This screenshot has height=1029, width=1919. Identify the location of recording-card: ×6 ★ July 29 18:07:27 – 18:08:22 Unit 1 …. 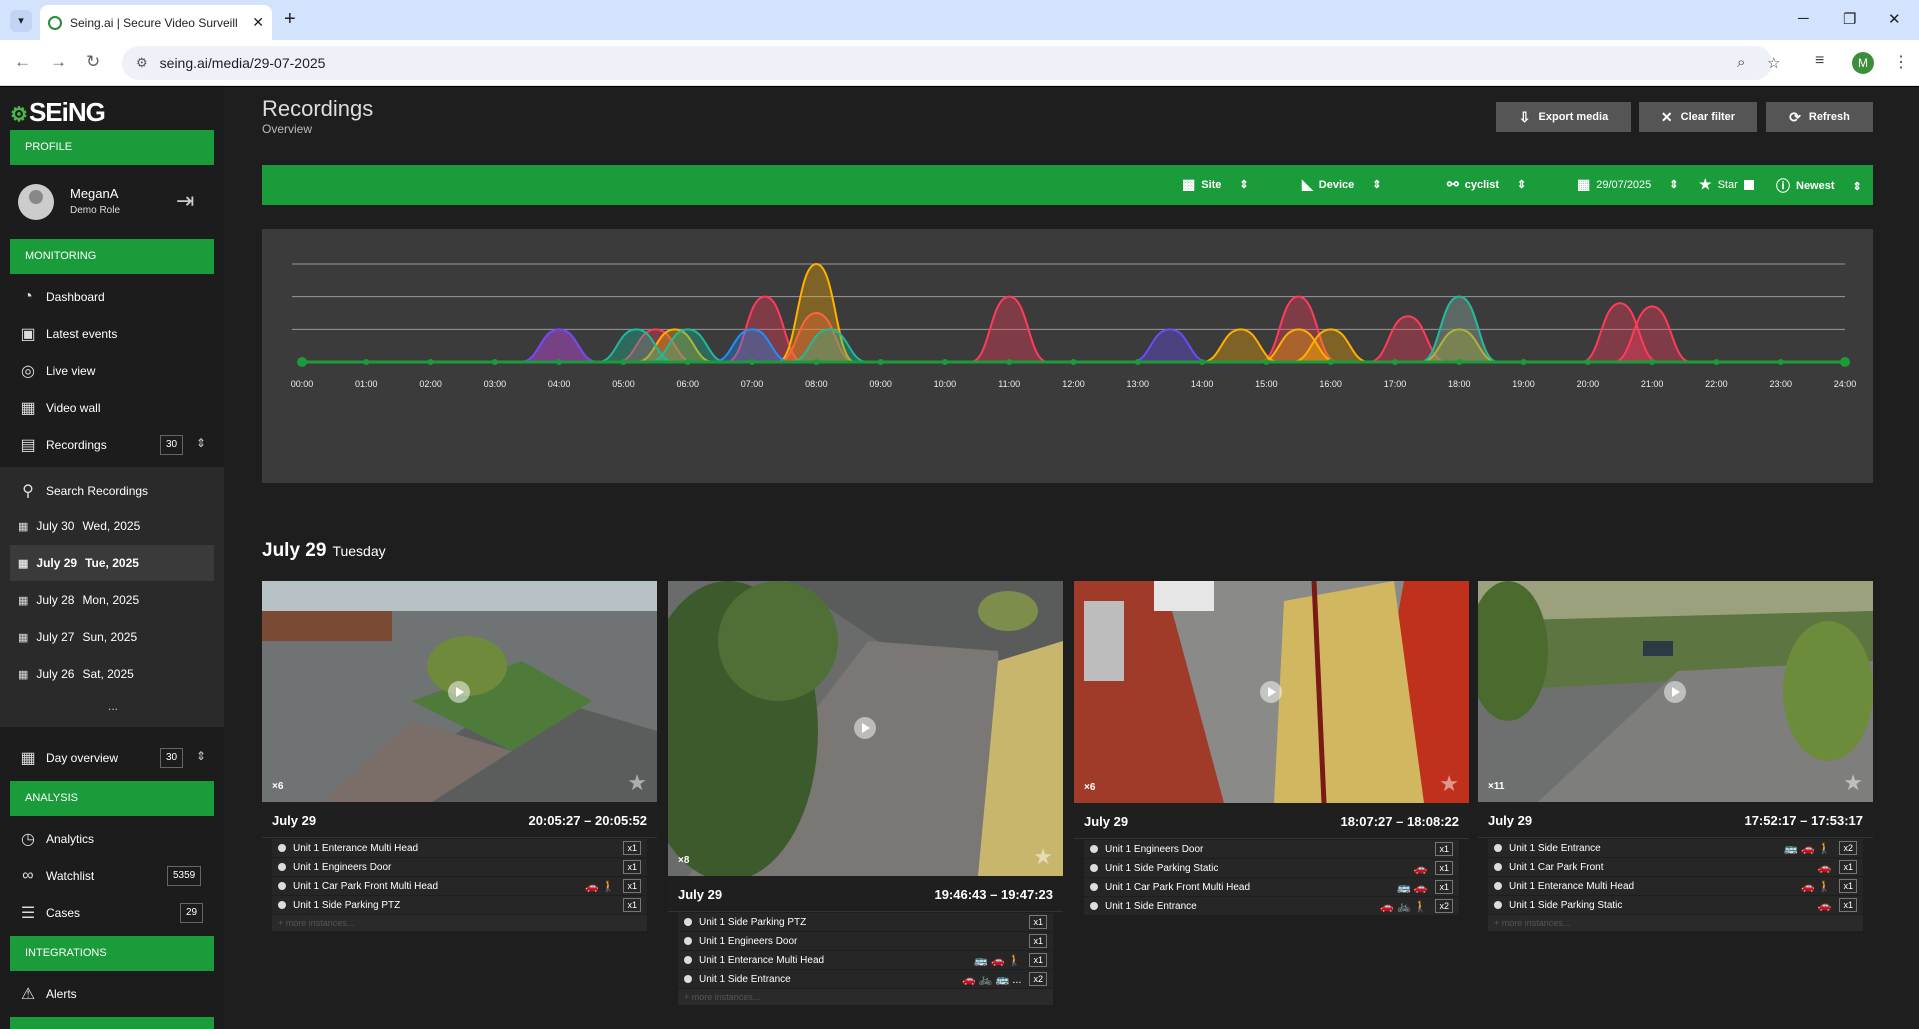
(1271, 805).